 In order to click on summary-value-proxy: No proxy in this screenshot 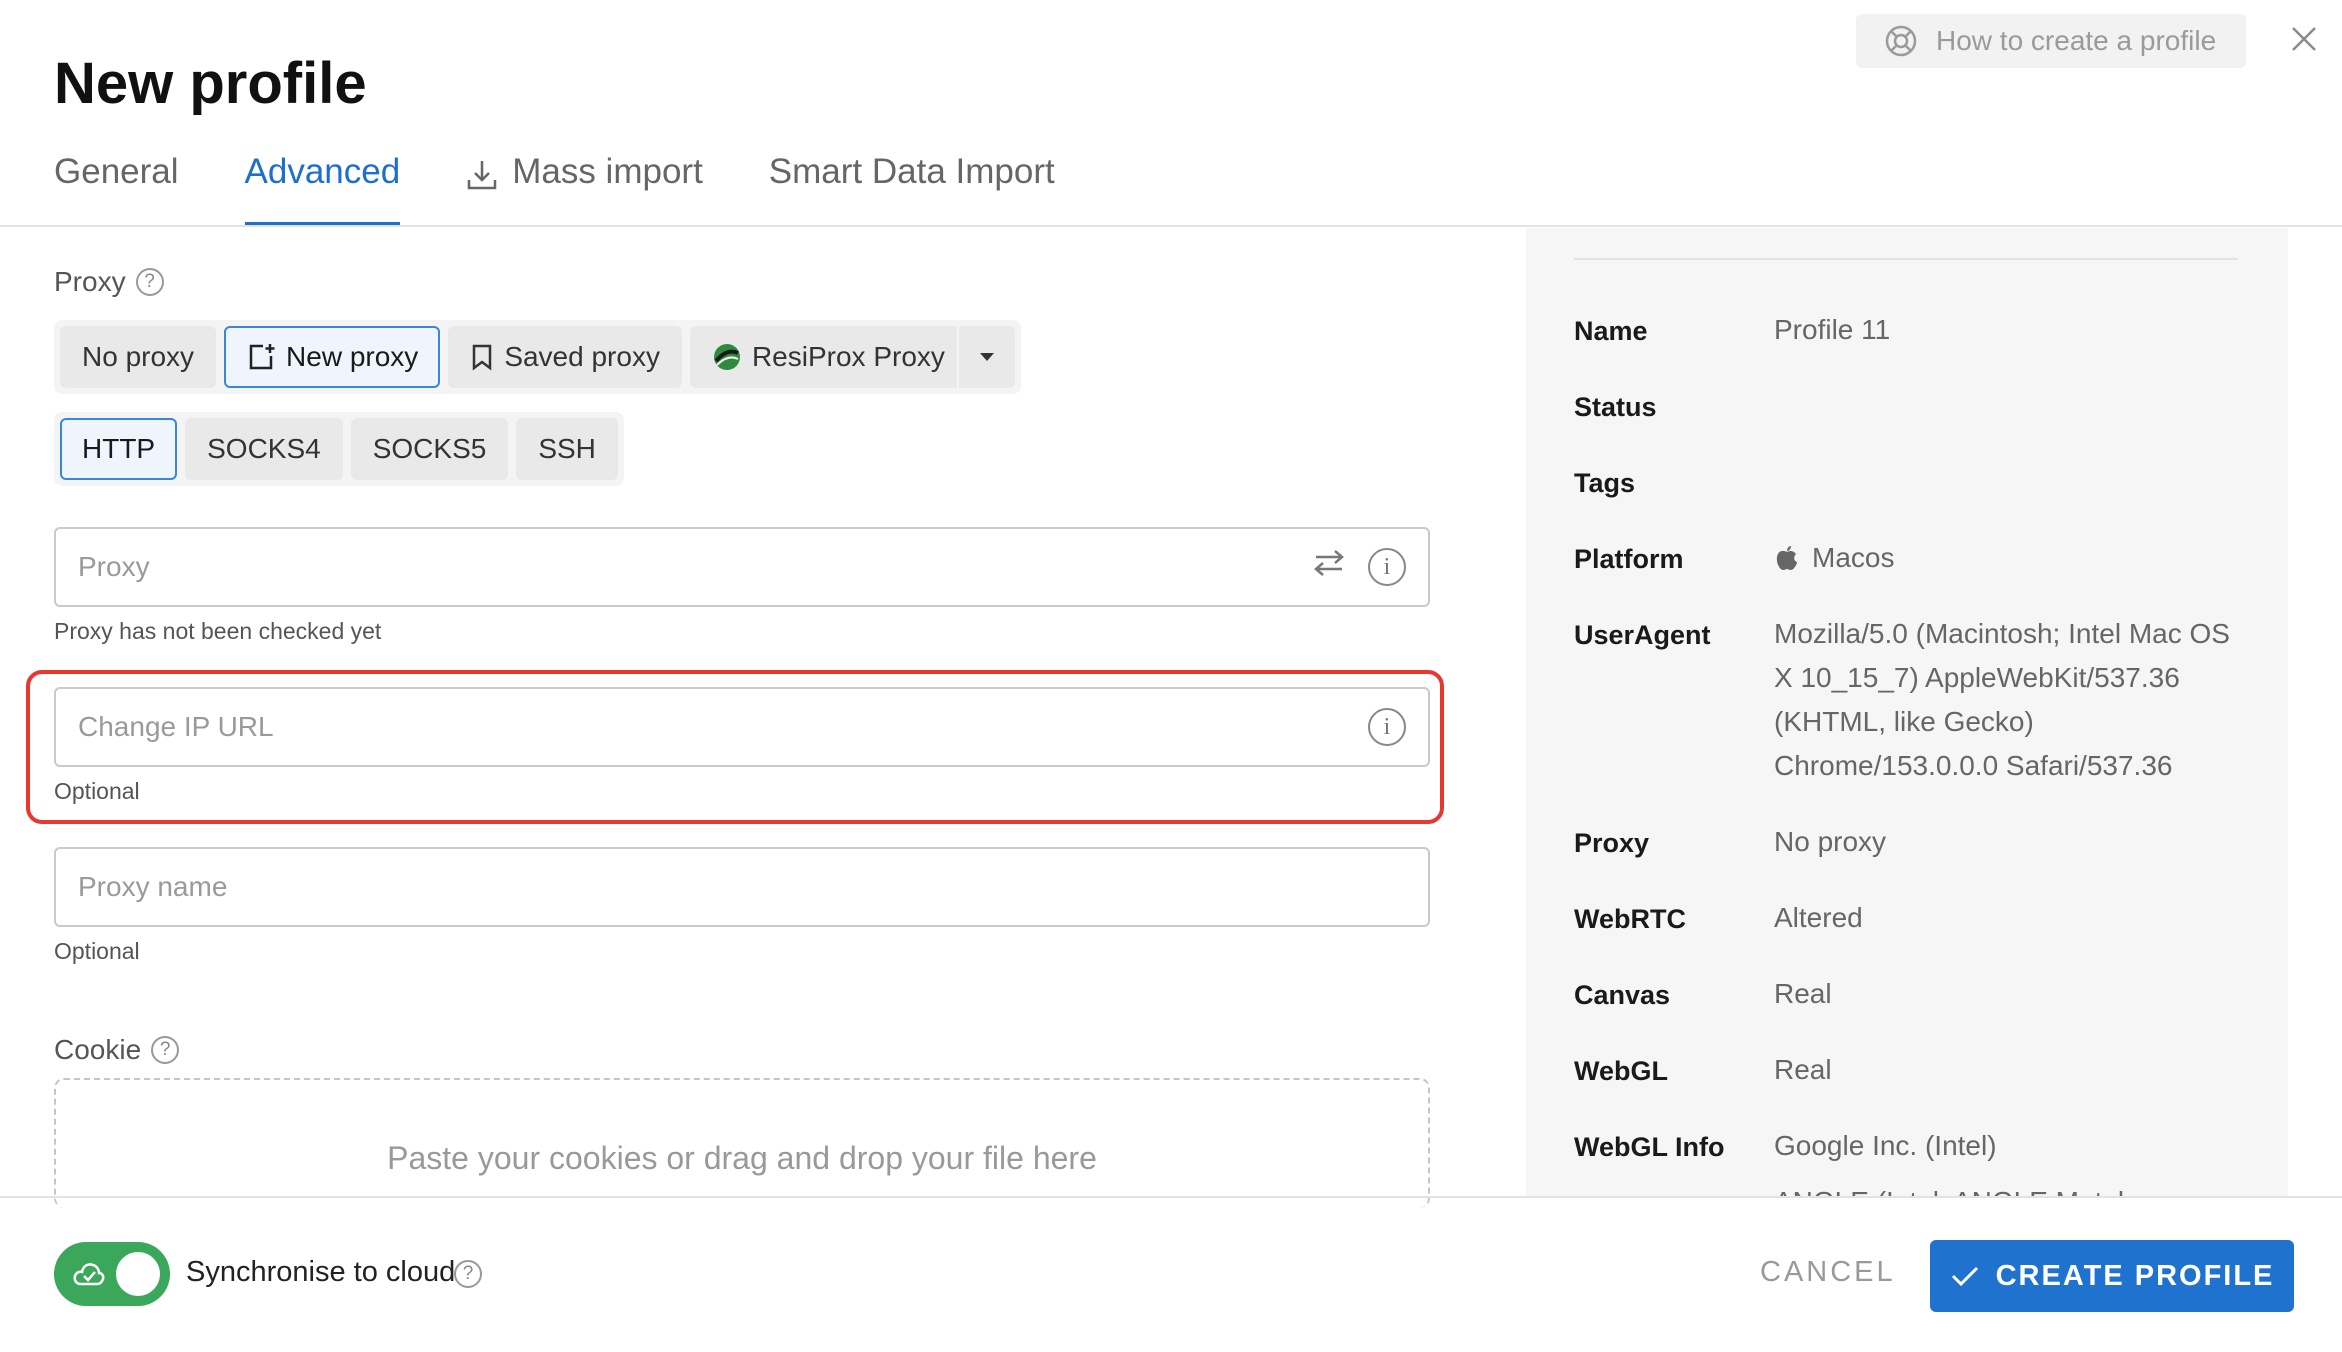, I will do `click(1830, 841)`.